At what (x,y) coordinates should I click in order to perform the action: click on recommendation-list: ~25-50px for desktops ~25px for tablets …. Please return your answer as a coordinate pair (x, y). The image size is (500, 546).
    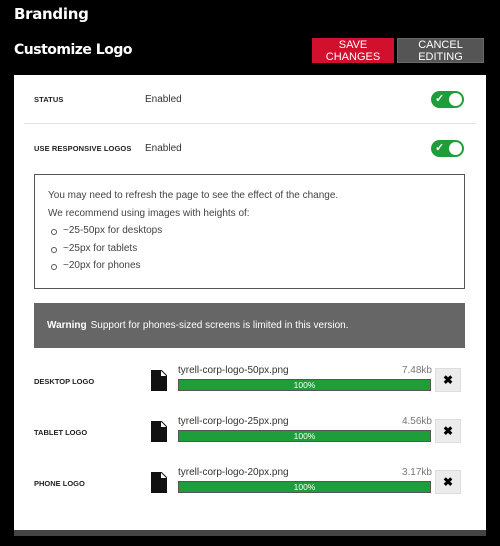
    Looking at the image, I should click on (249, 248).